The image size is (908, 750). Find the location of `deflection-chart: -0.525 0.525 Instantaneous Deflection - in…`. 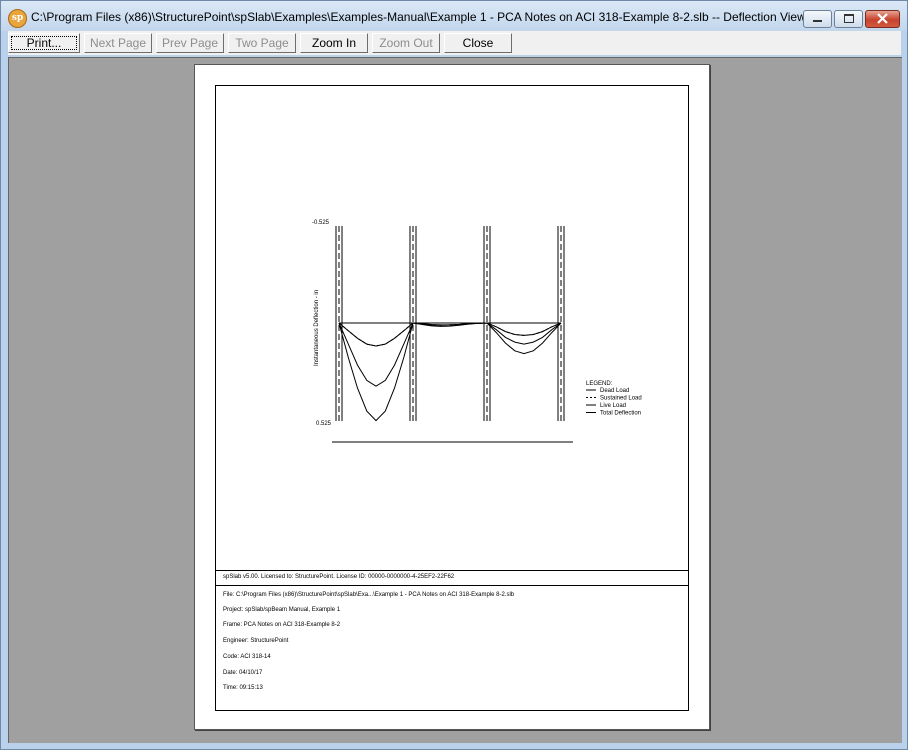

deflection-chart: -0.525 0.525 Instantaneous Deflection - in… is located at coordinates (477, 331).